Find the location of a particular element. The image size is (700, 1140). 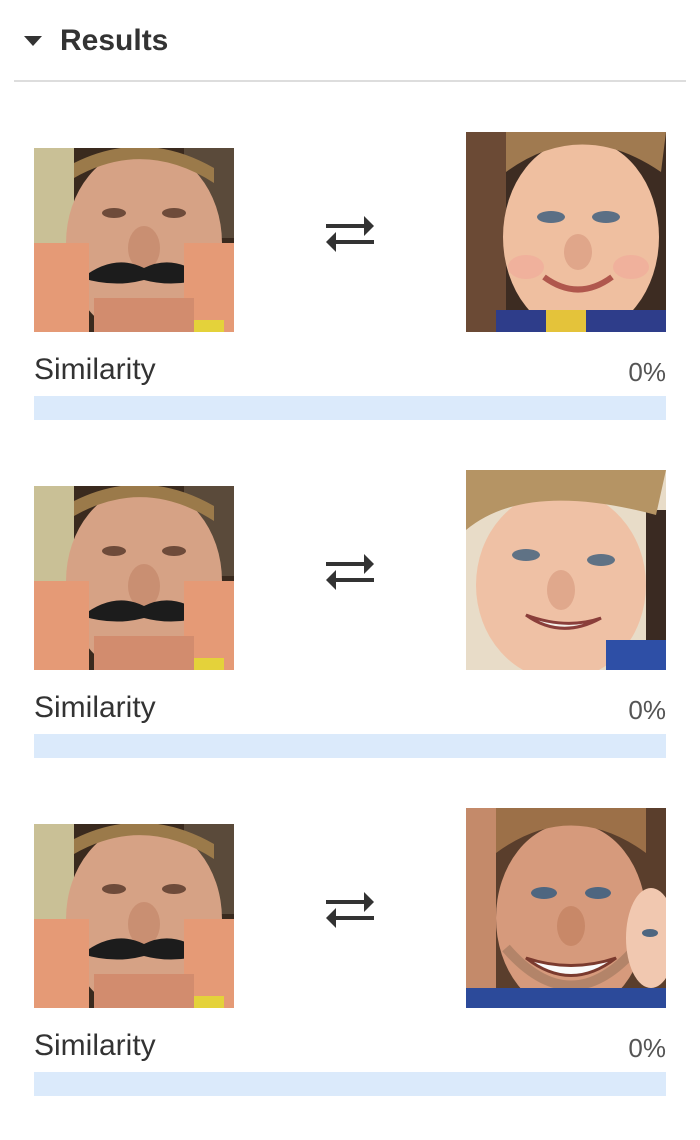

panel-title: Results is located at coordinates (114, 40).